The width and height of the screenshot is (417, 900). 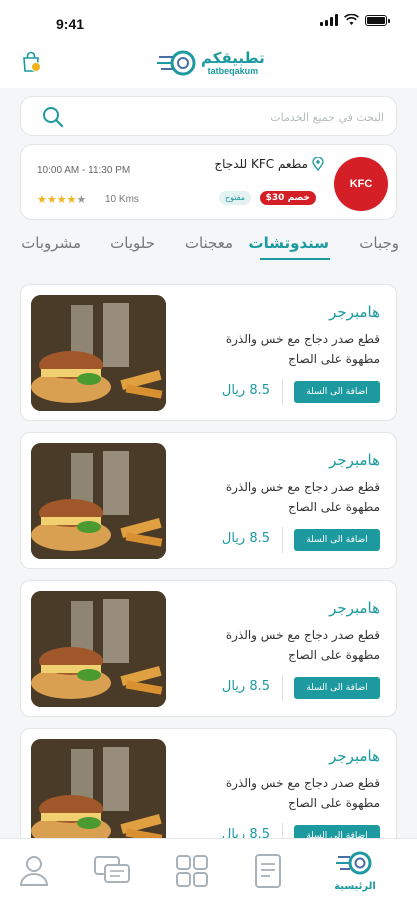 What do you see at coordinates (53, 117) in the screenshot?
I see `search-icon` at bounding box center [53, 117].